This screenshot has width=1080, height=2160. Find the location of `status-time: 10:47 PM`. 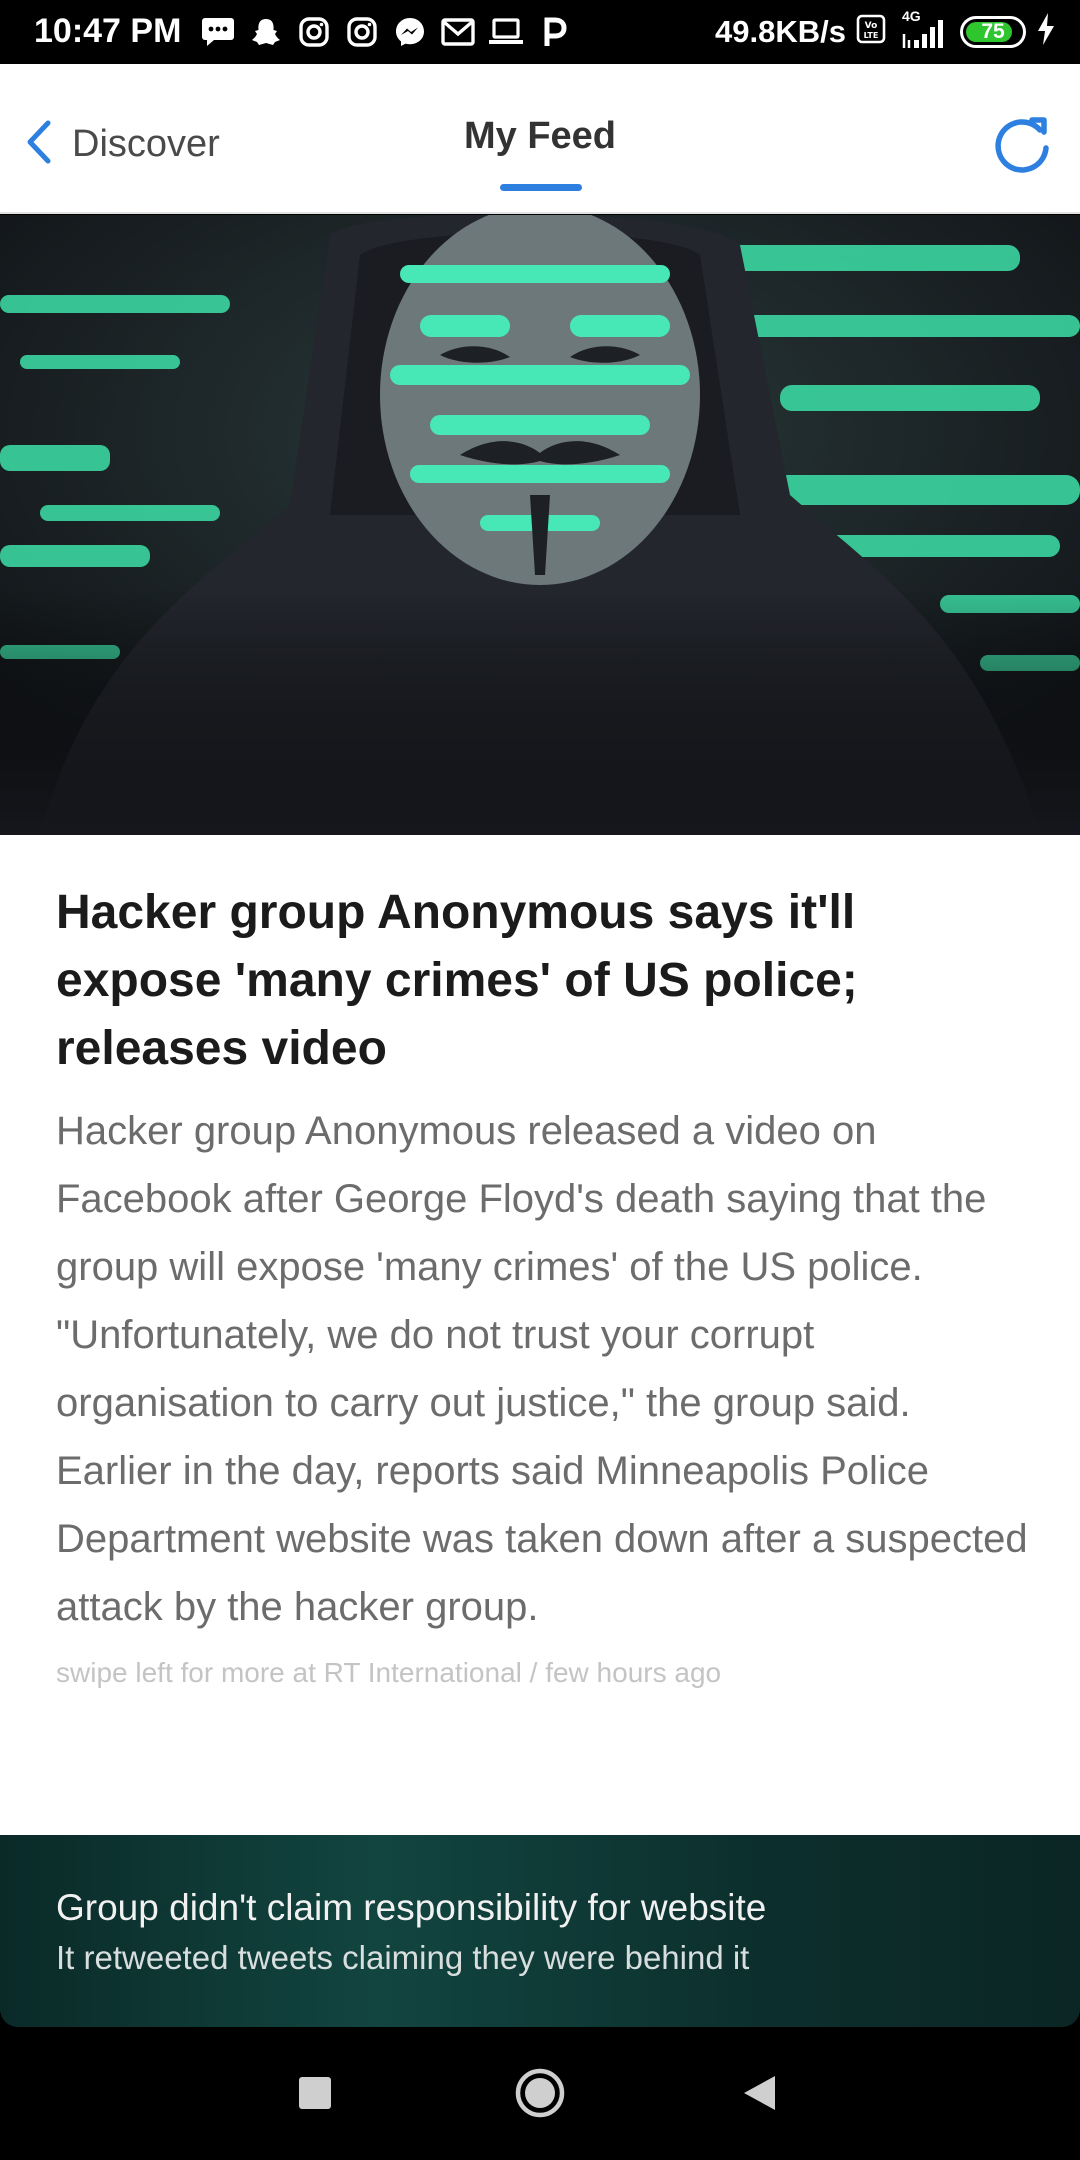

status-time: 10:47 PM is located at coordinates (108, 31).